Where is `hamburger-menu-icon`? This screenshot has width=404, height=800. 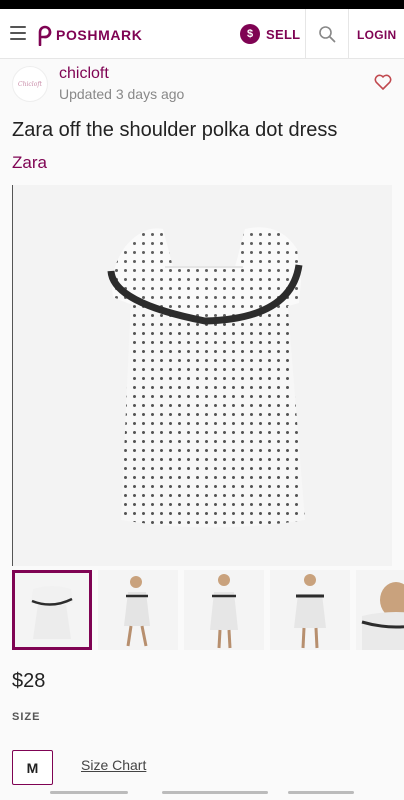 hamburger-menu-icon is located at coordinates (18, 33).